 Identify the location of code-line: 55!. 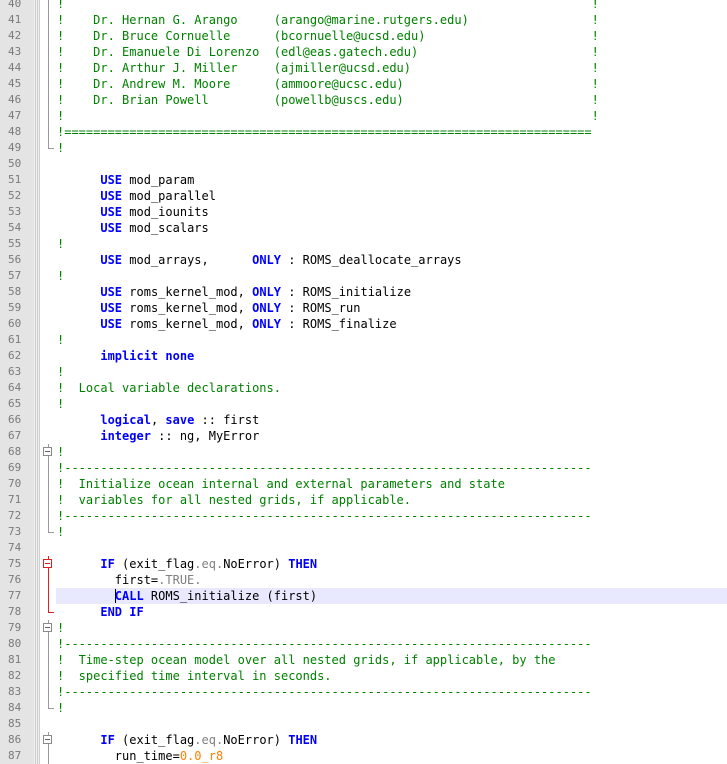
(363, 244).